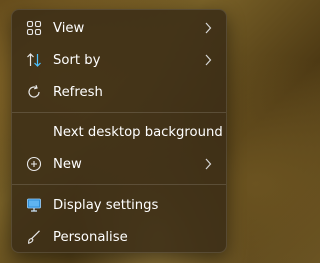 This screenshot has width=320, height=263. I want to click on menu-item-sort-by: Sort by, so click(119, 60).